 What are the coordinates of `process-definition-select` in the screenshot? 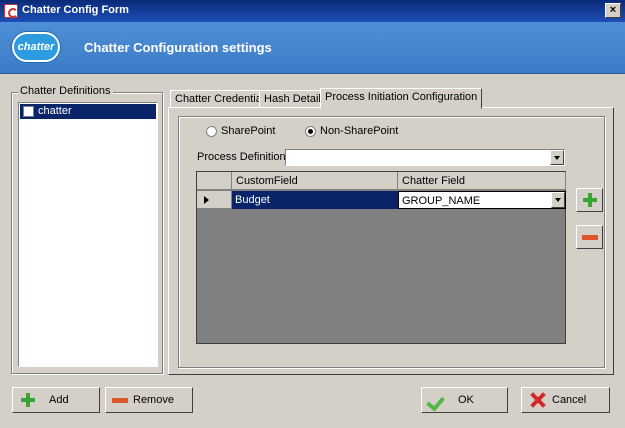 It's located at (425, 157).